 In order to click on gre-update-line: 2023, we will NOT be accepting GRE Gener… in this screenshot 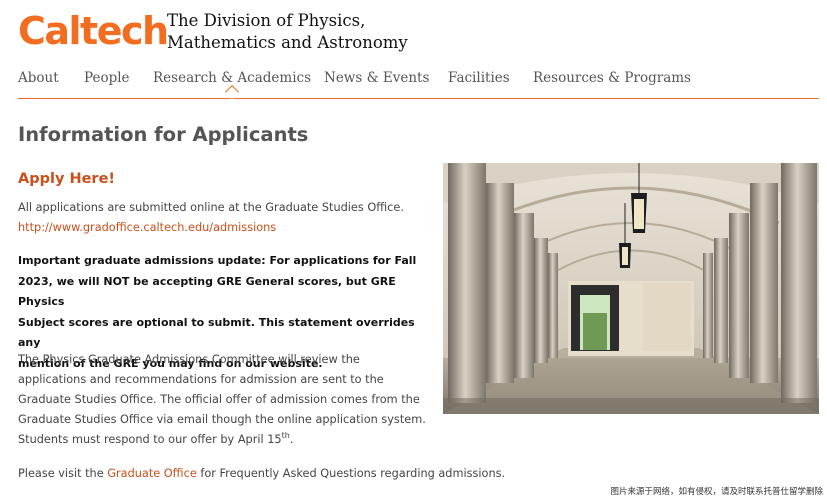, I will do `click(207, 291)`.